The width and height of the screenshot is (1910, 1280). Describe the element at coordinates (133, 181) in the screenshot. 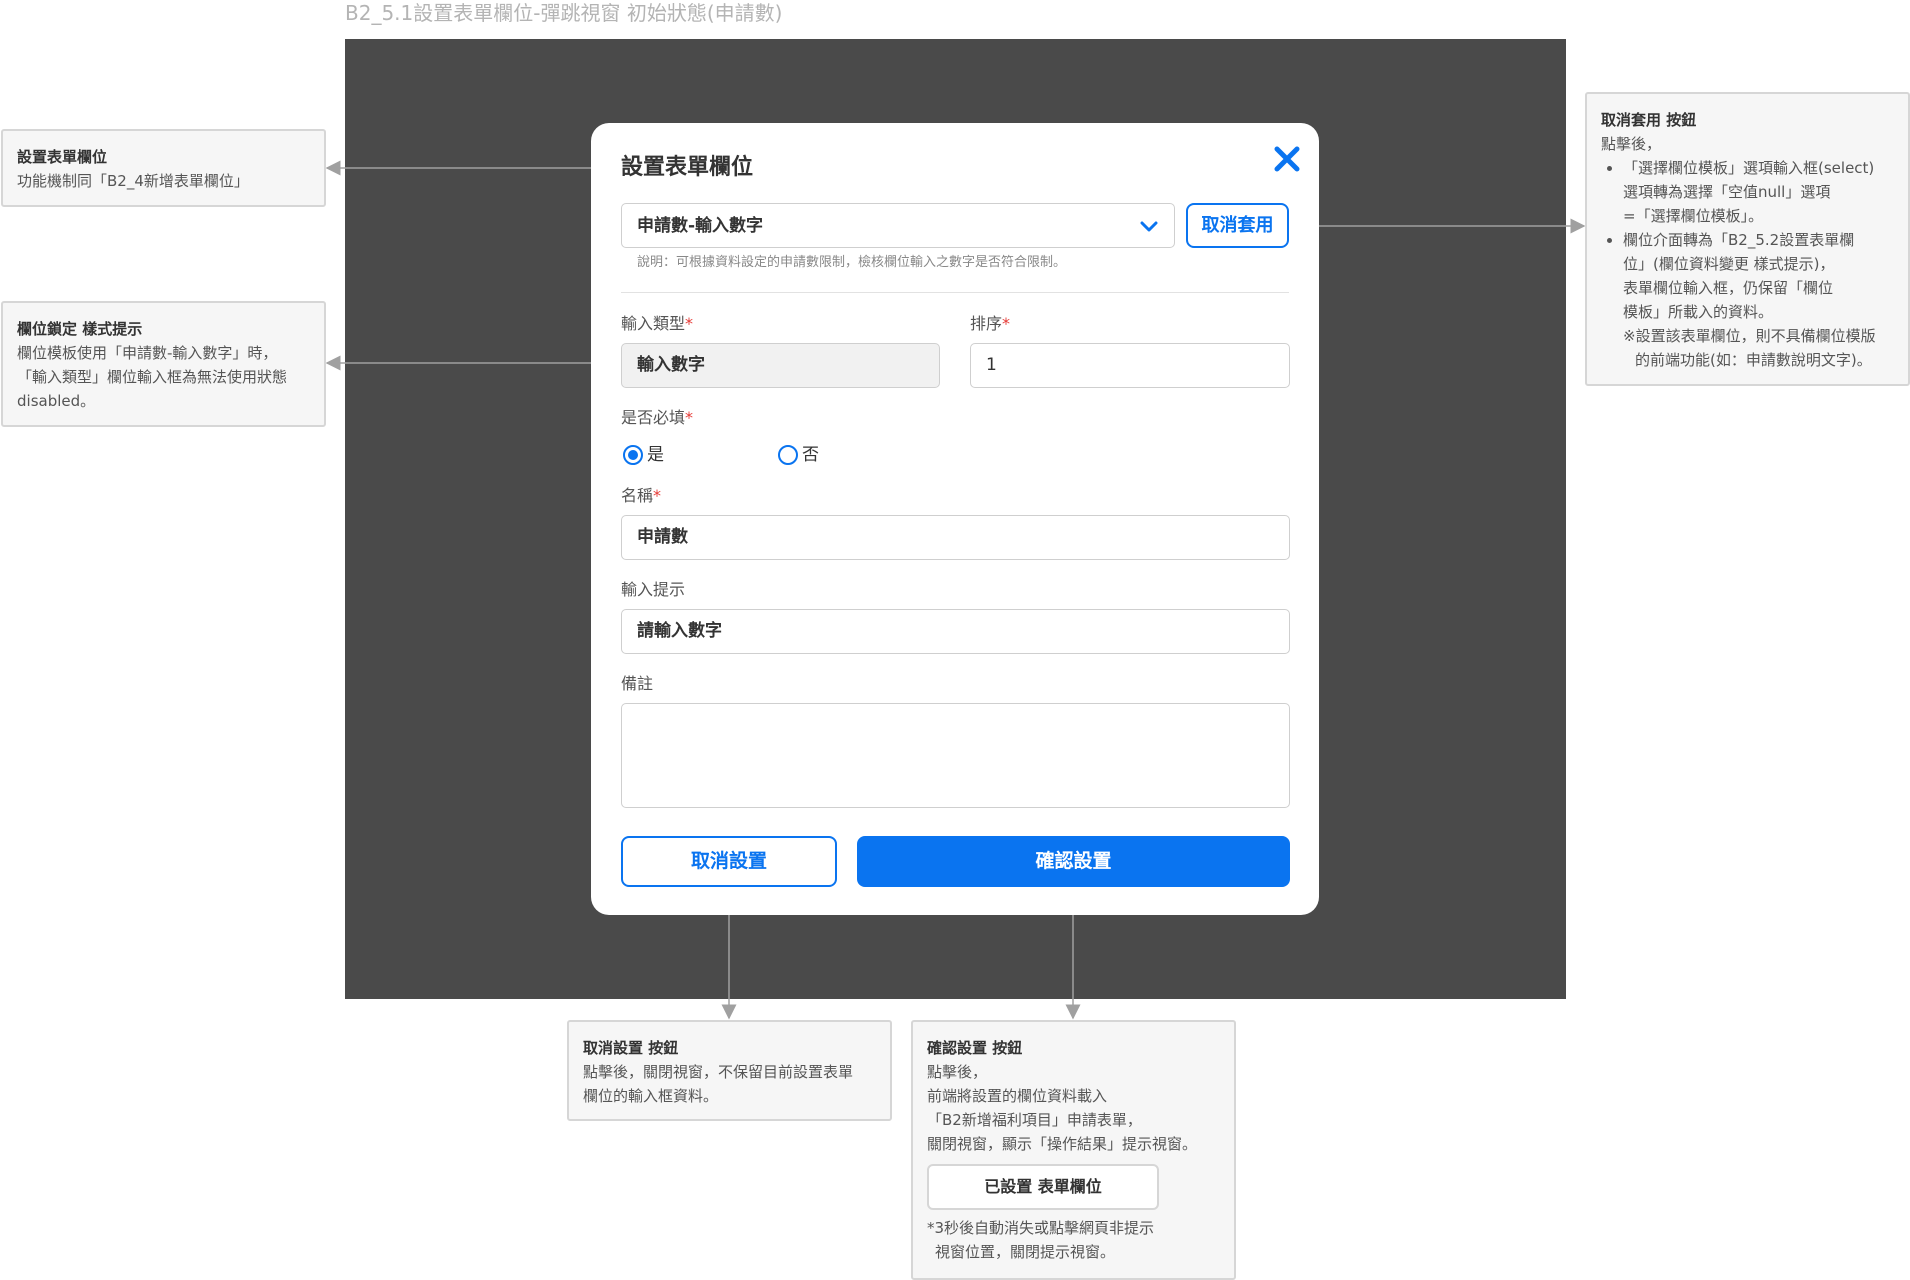

I see `note-form-field-body: 功能機制同「B2_4新增表單欄位」` at that location.